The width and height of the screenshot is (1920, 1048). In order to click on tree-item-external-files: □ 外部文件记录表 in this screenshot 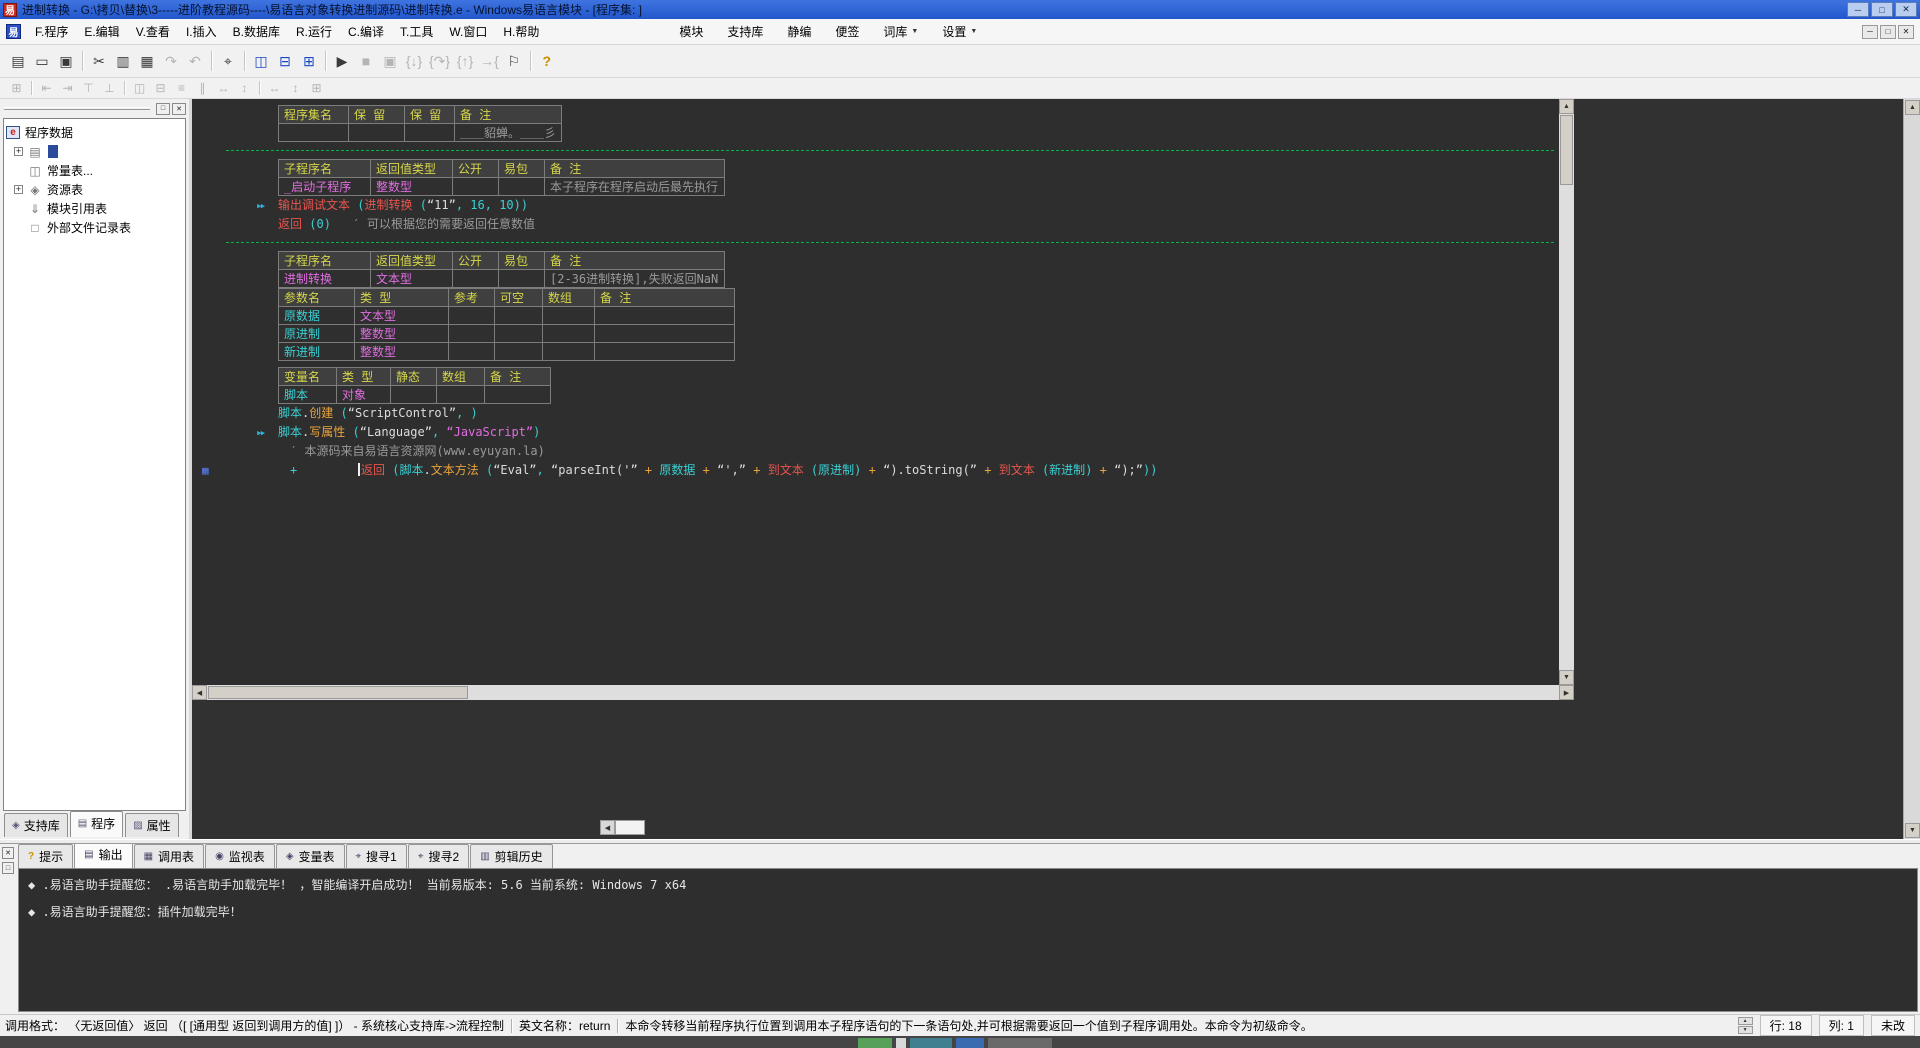, I will do `click(94, 227)`.